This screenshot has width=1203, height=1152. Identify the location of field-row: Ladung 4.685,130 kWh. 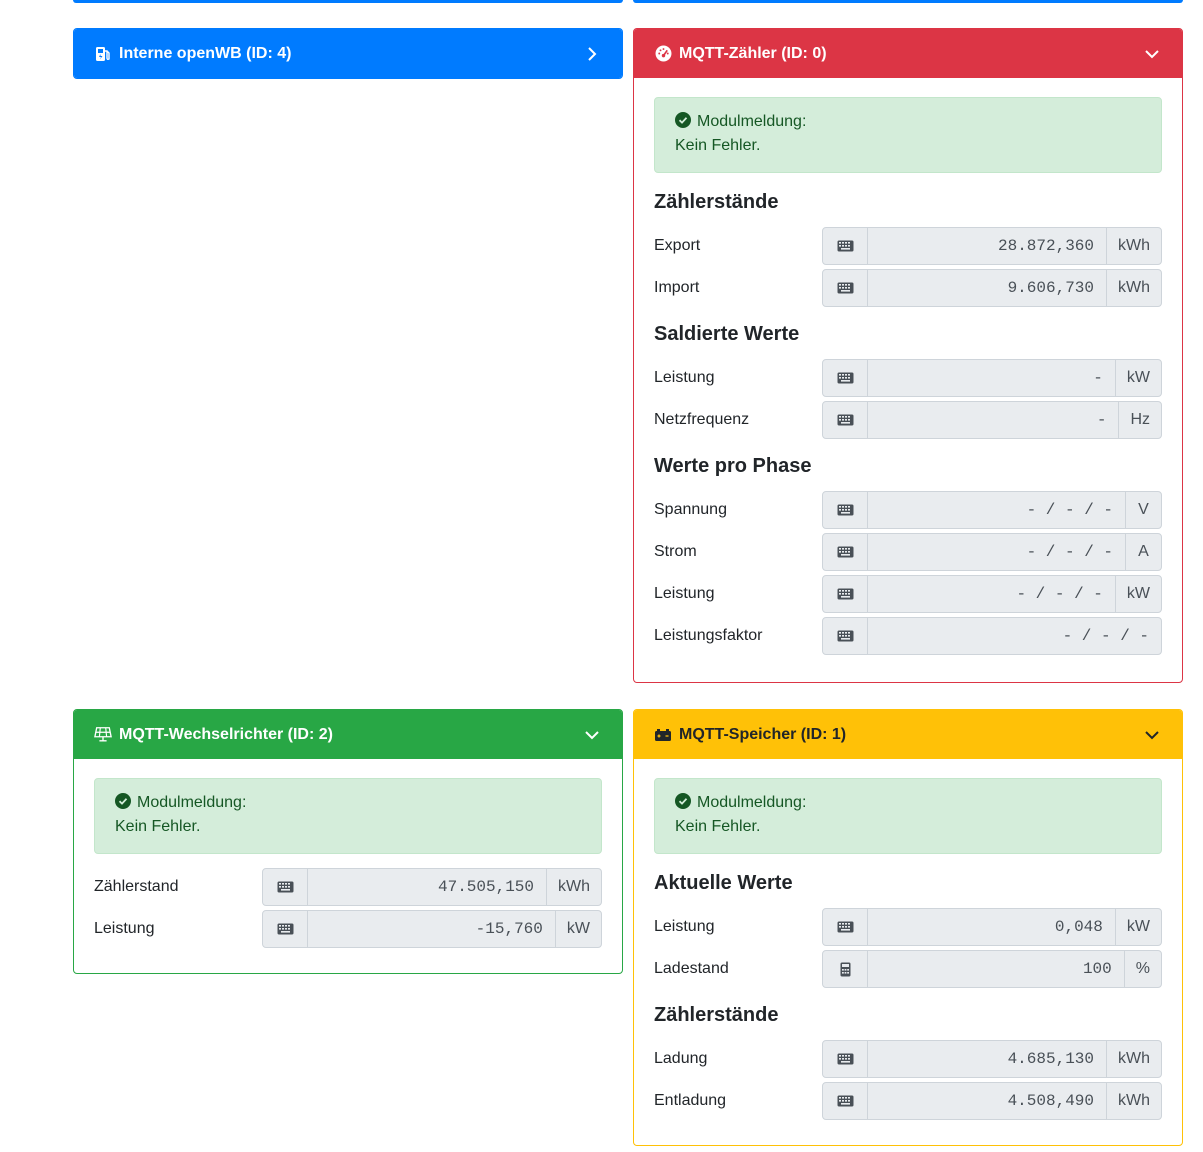
(908, 1059).